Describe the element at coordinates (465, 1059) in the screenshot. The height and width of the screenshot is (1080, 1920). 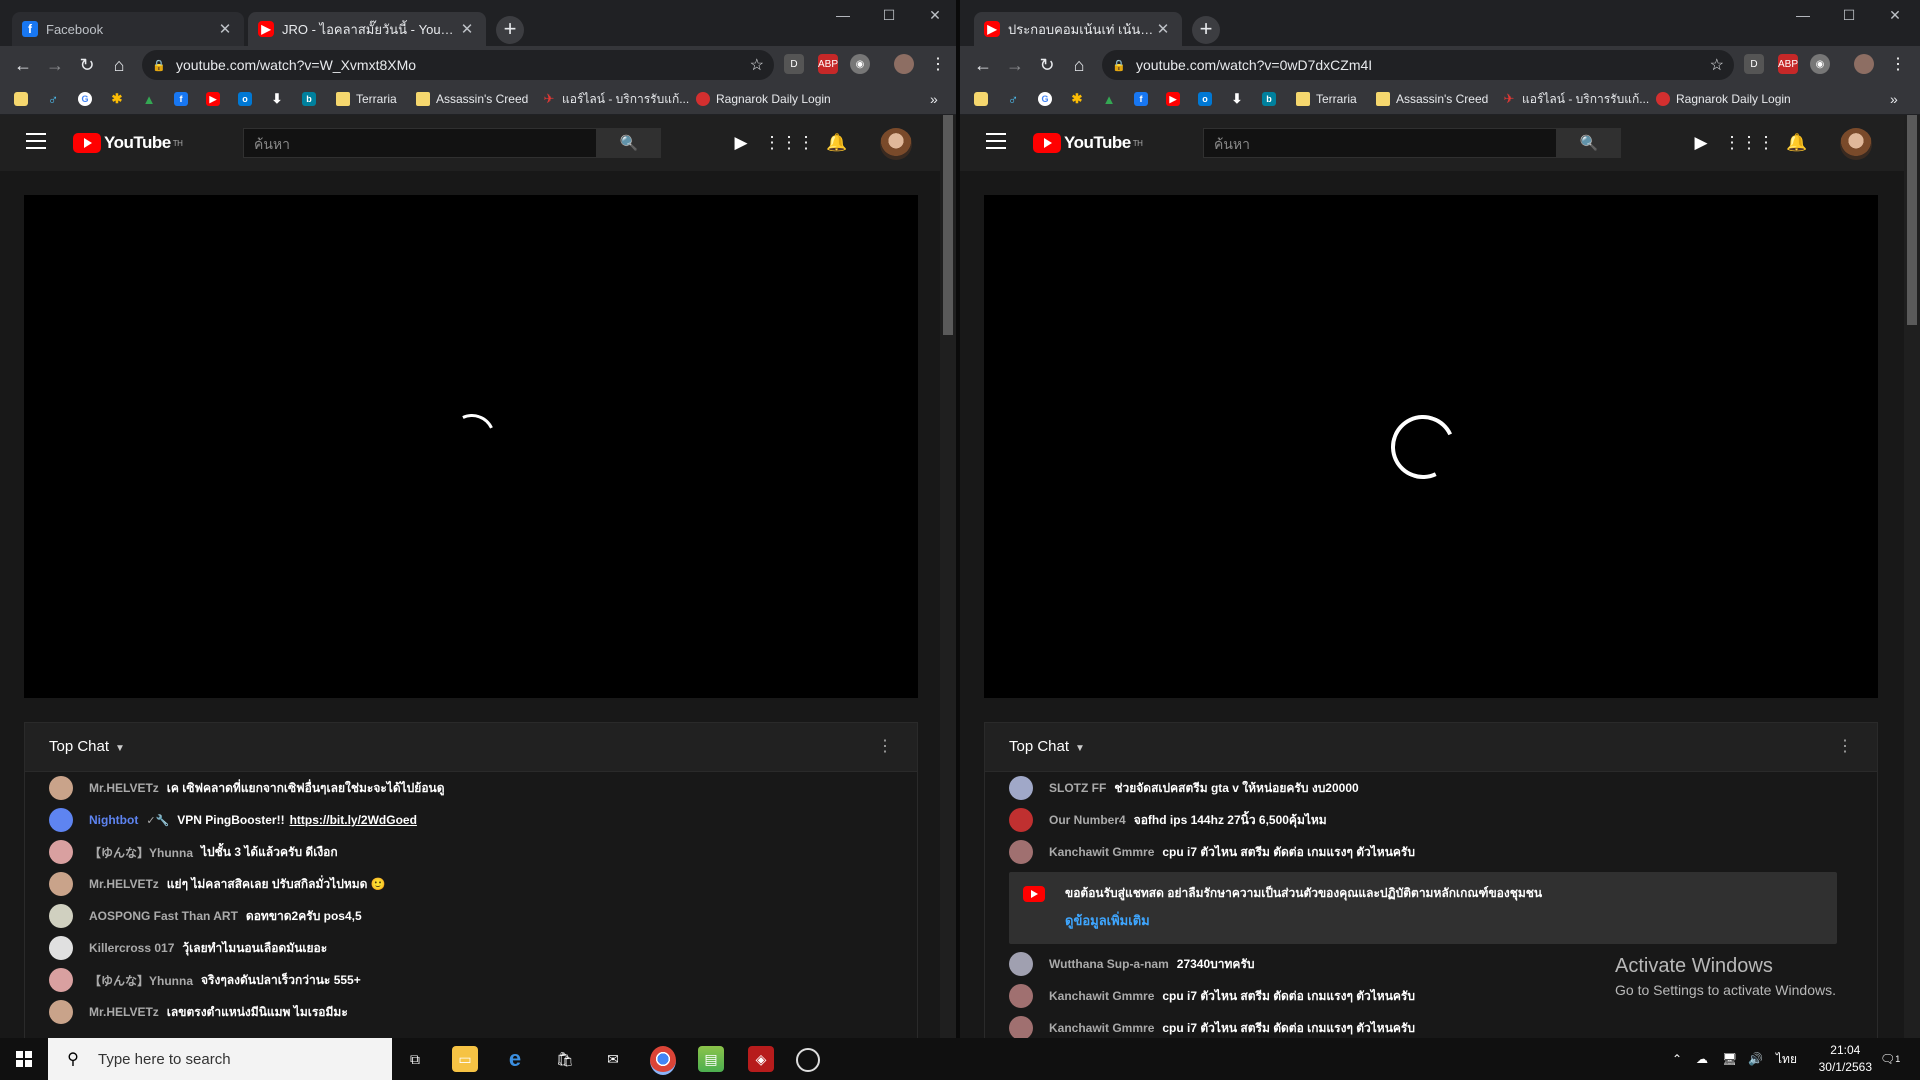
I see `file-explorer-icon: ▭` at that location.